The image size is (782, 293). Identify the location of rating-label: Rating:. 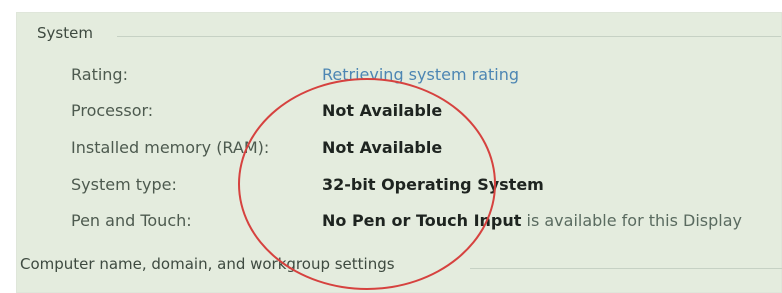
(99, 74).